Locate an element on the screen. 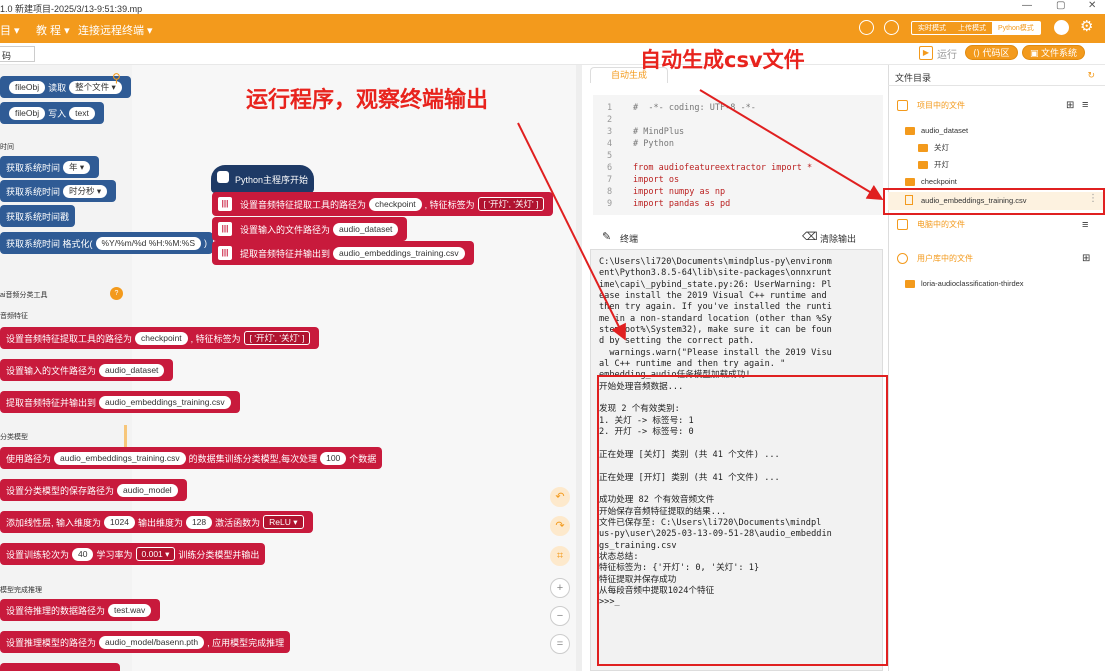 The width and height of the screenshot is (1105, 671). annotation-arrows is located at coordinates (700, 215).